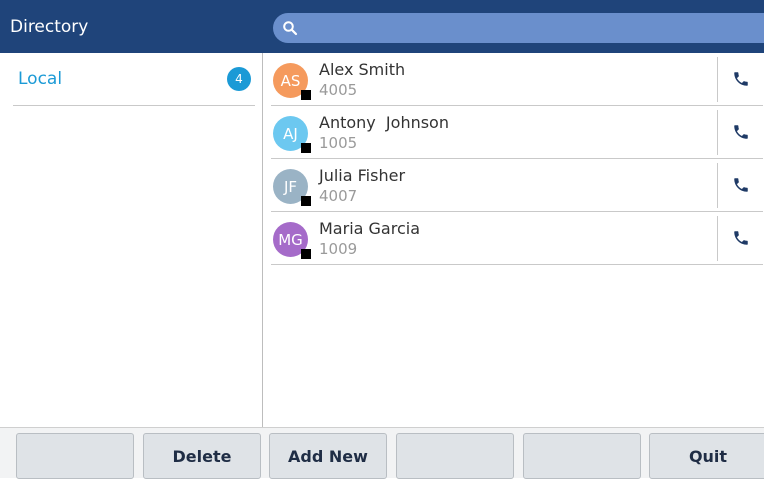 The height and width of the screenshot is (479, 764). I want to click on search-input, so click(529, 29).